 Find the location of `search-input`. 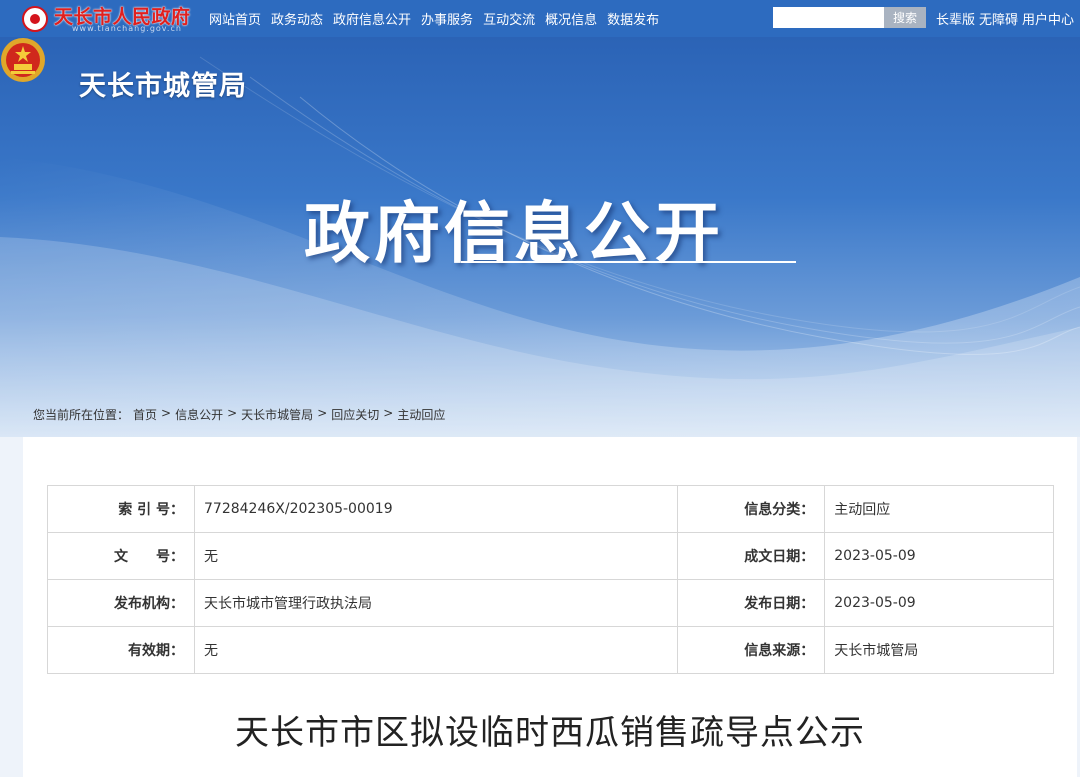

search-input is located at coordinates (828, 17).